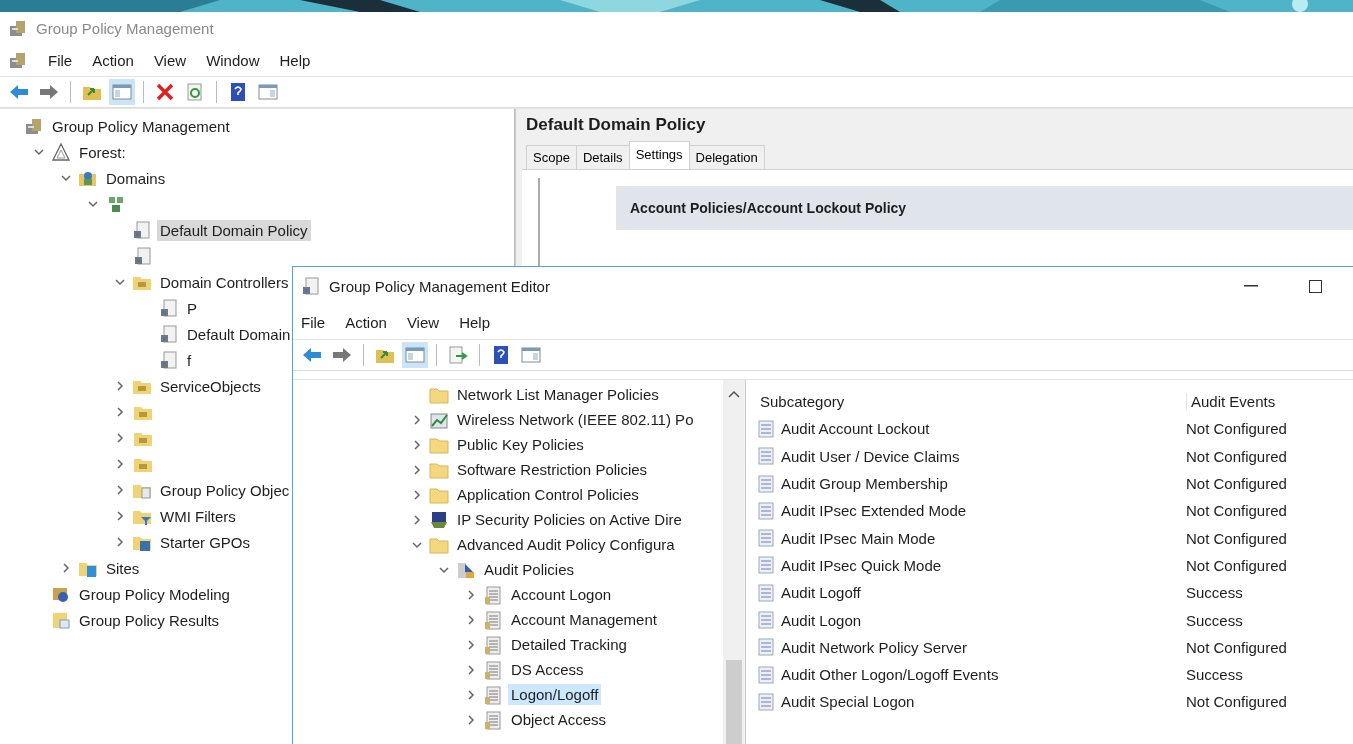  What do you see at coordinates (734, 562) in the screenshot?
I see `scrollbar` at bounding box center [734, 562].